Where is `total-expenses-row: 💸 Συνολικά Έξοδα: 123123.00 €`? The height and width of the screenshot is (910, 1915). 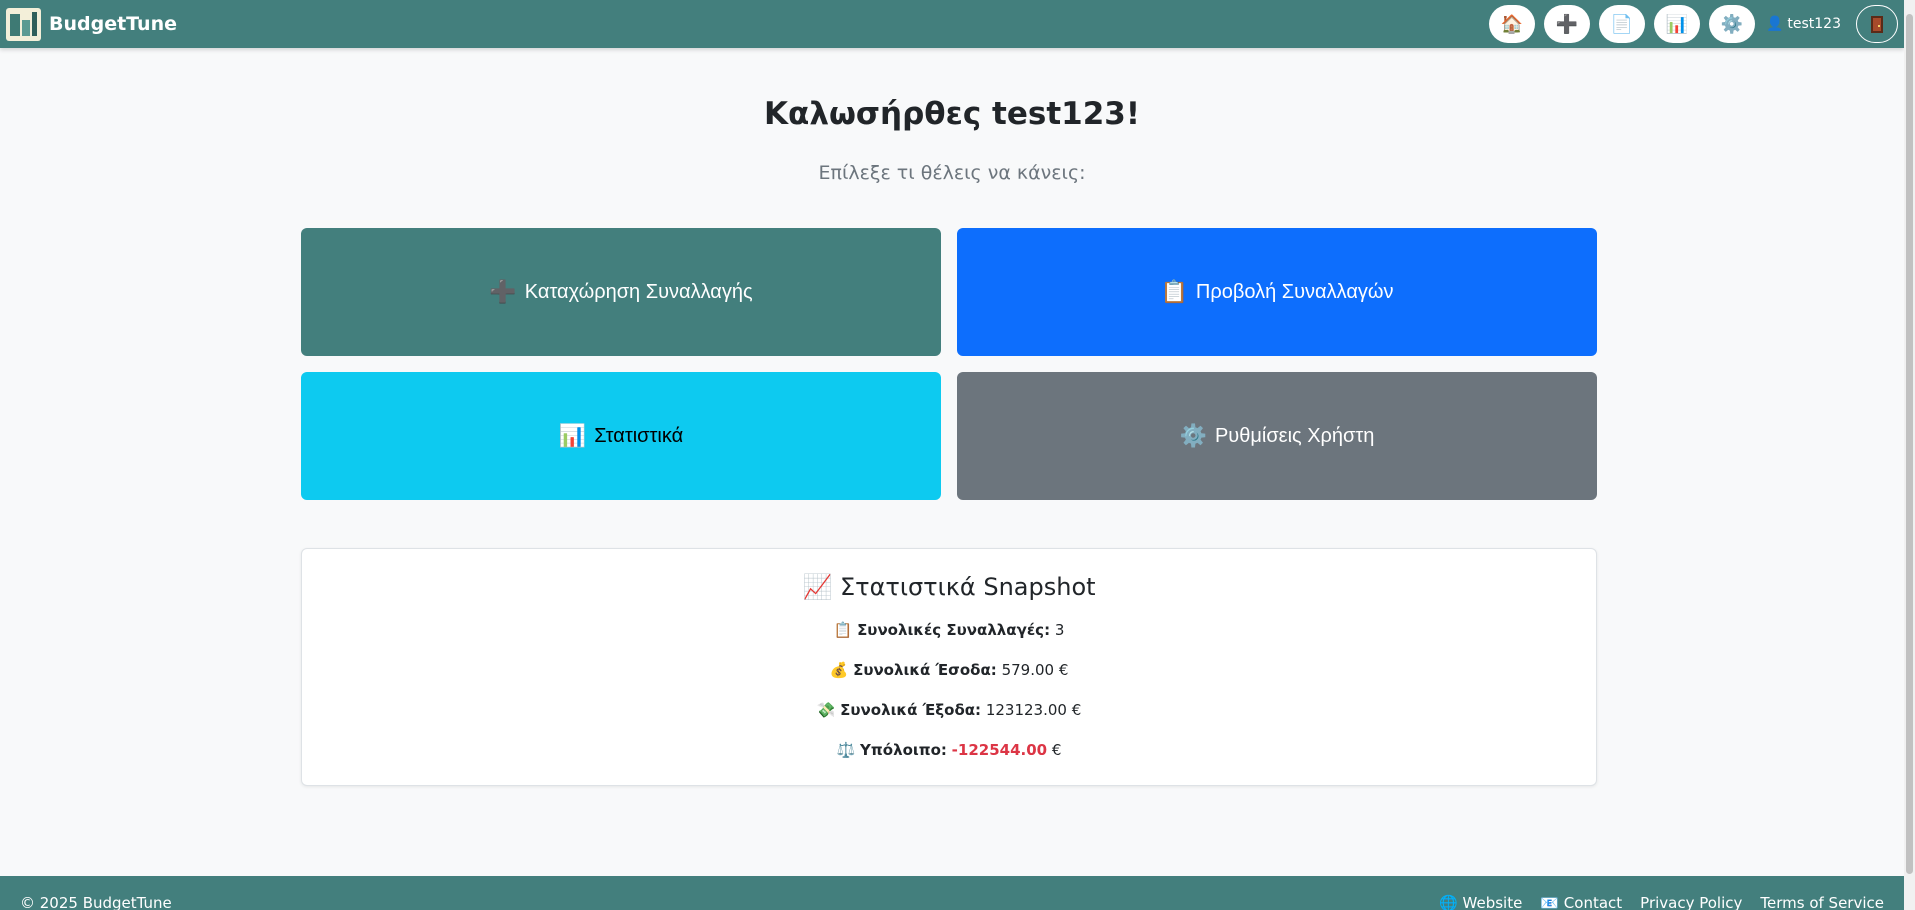 total-expenses-row: 💸 Συνολικά Έξοδα: 123123.00 € is located at coordinates (949, 710).